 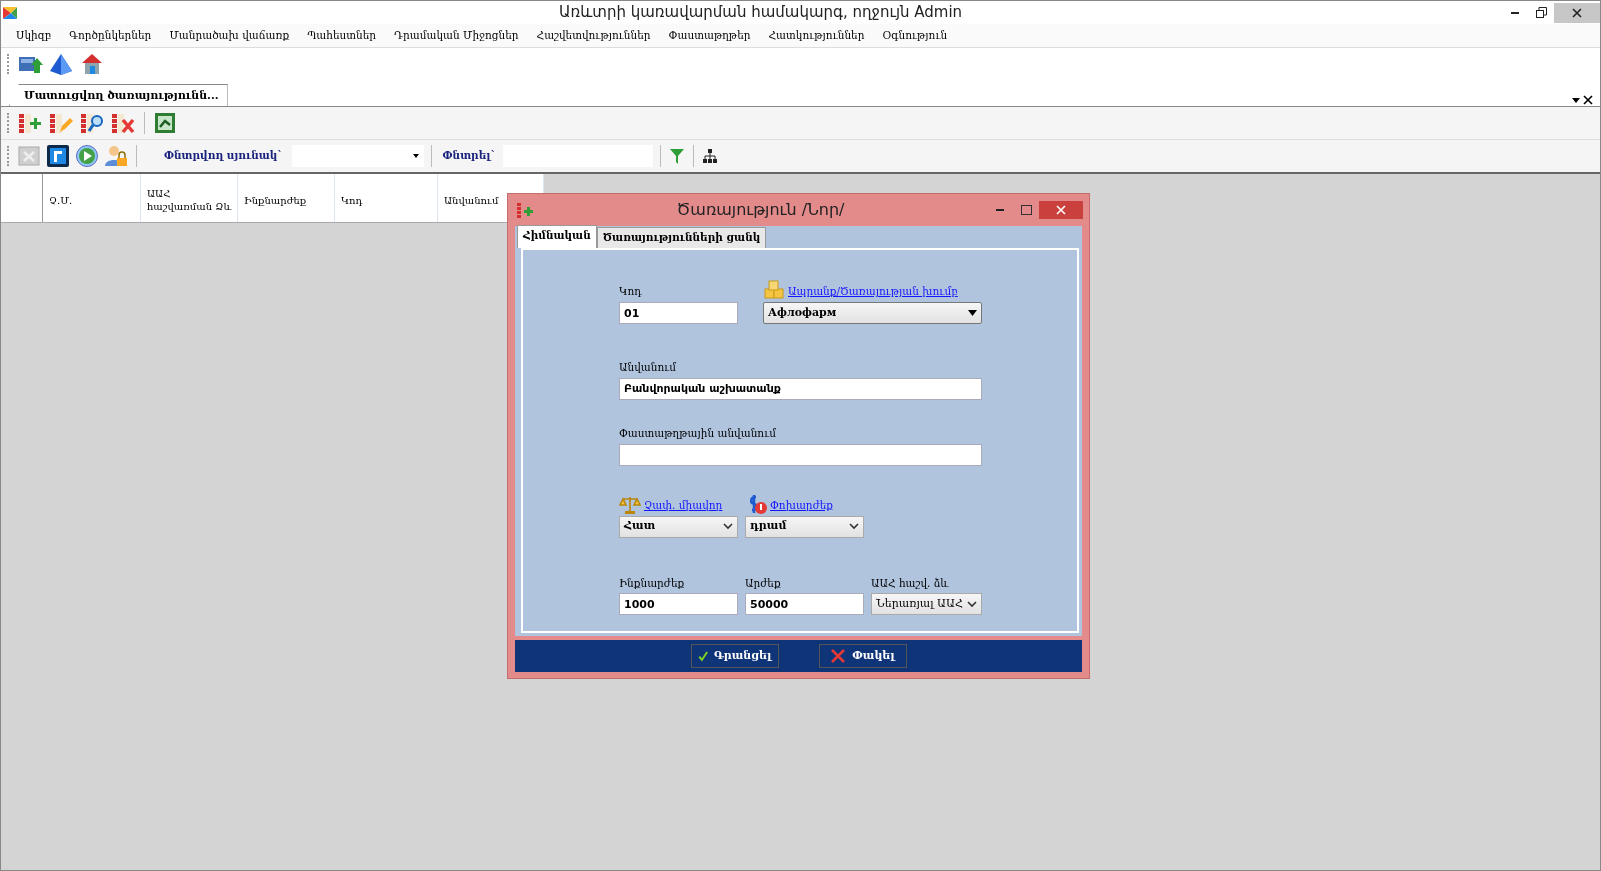 What do you see at coordinates (593, 35) in the screenshot?
I see `menu-item: Հաշվետվություններ` at bounding box center [593, 35].